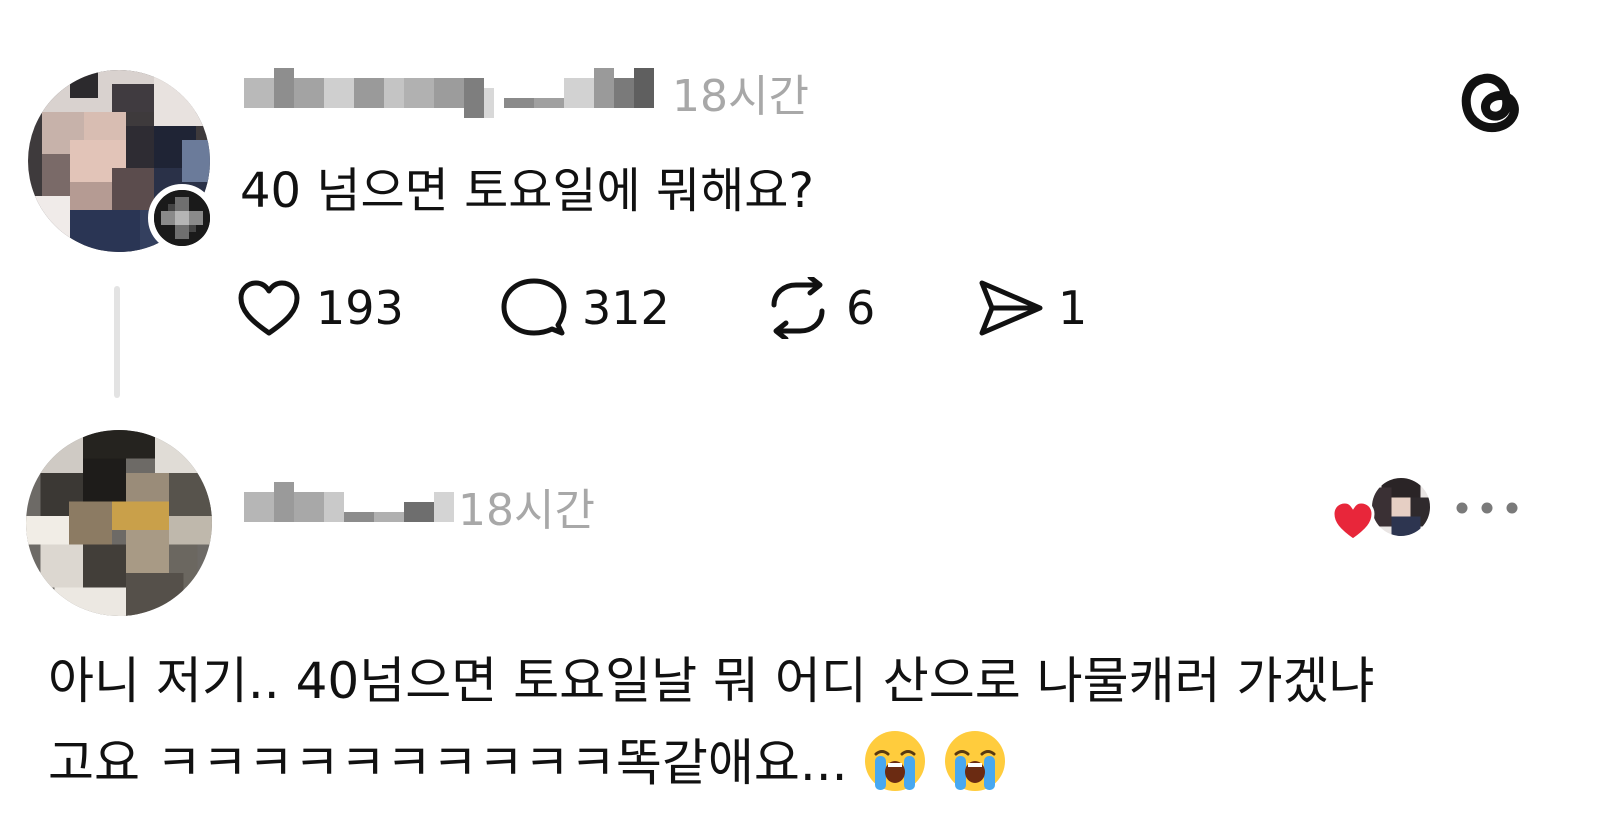 This screenshot has width=1600, height=832. I want to click on repost-icon, so click(798, 308).